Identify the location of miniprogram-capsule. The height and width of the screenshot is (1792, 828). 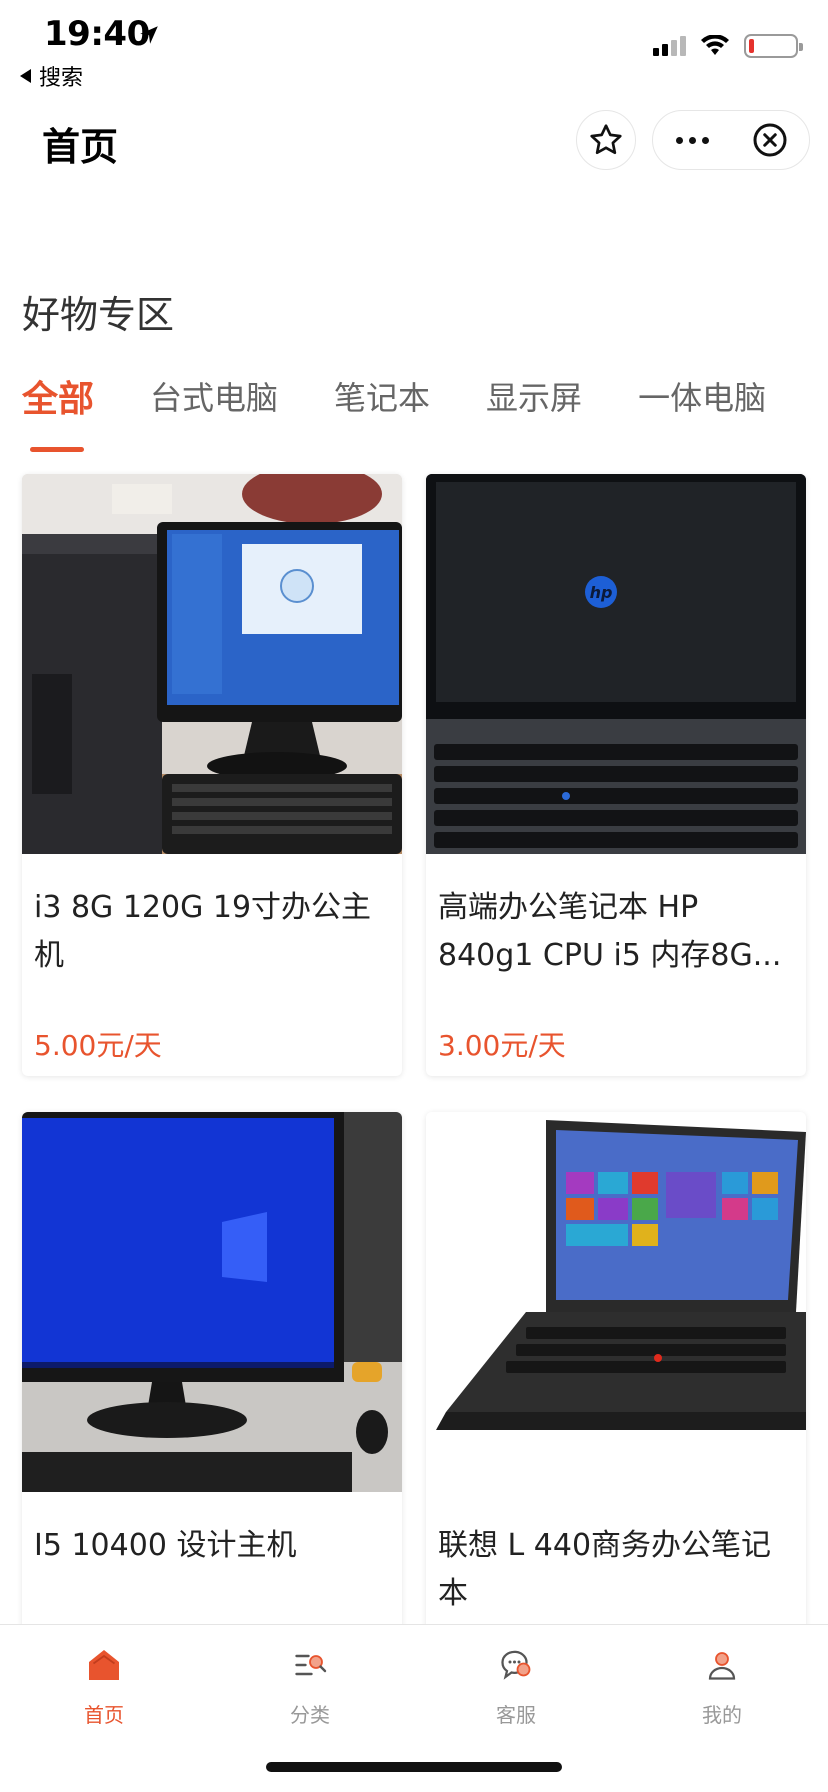
(731, 140).